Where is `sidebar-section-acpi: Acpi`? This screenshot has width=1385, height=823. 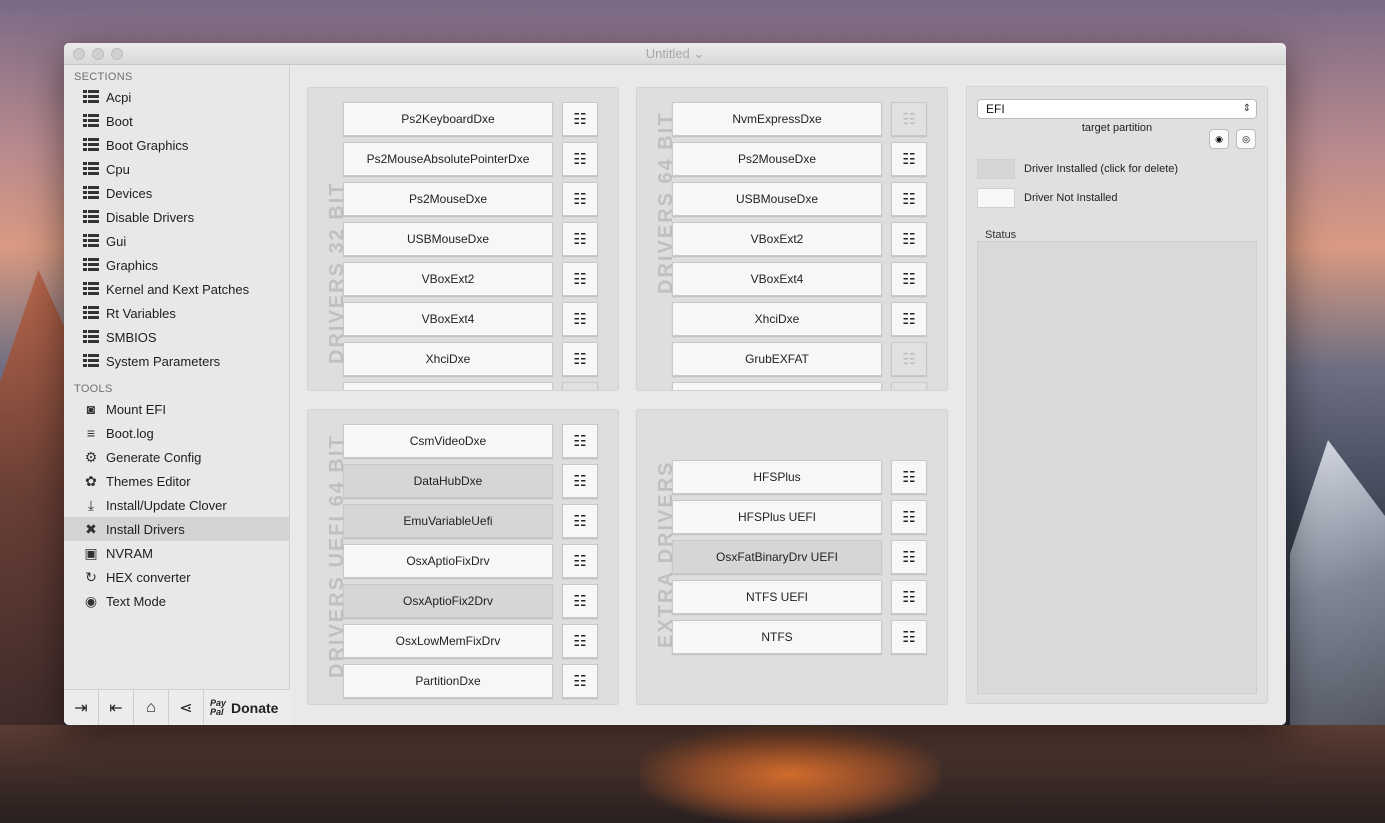
sidebar-section-acpi: Acpi is located at coordinates (176, 97).